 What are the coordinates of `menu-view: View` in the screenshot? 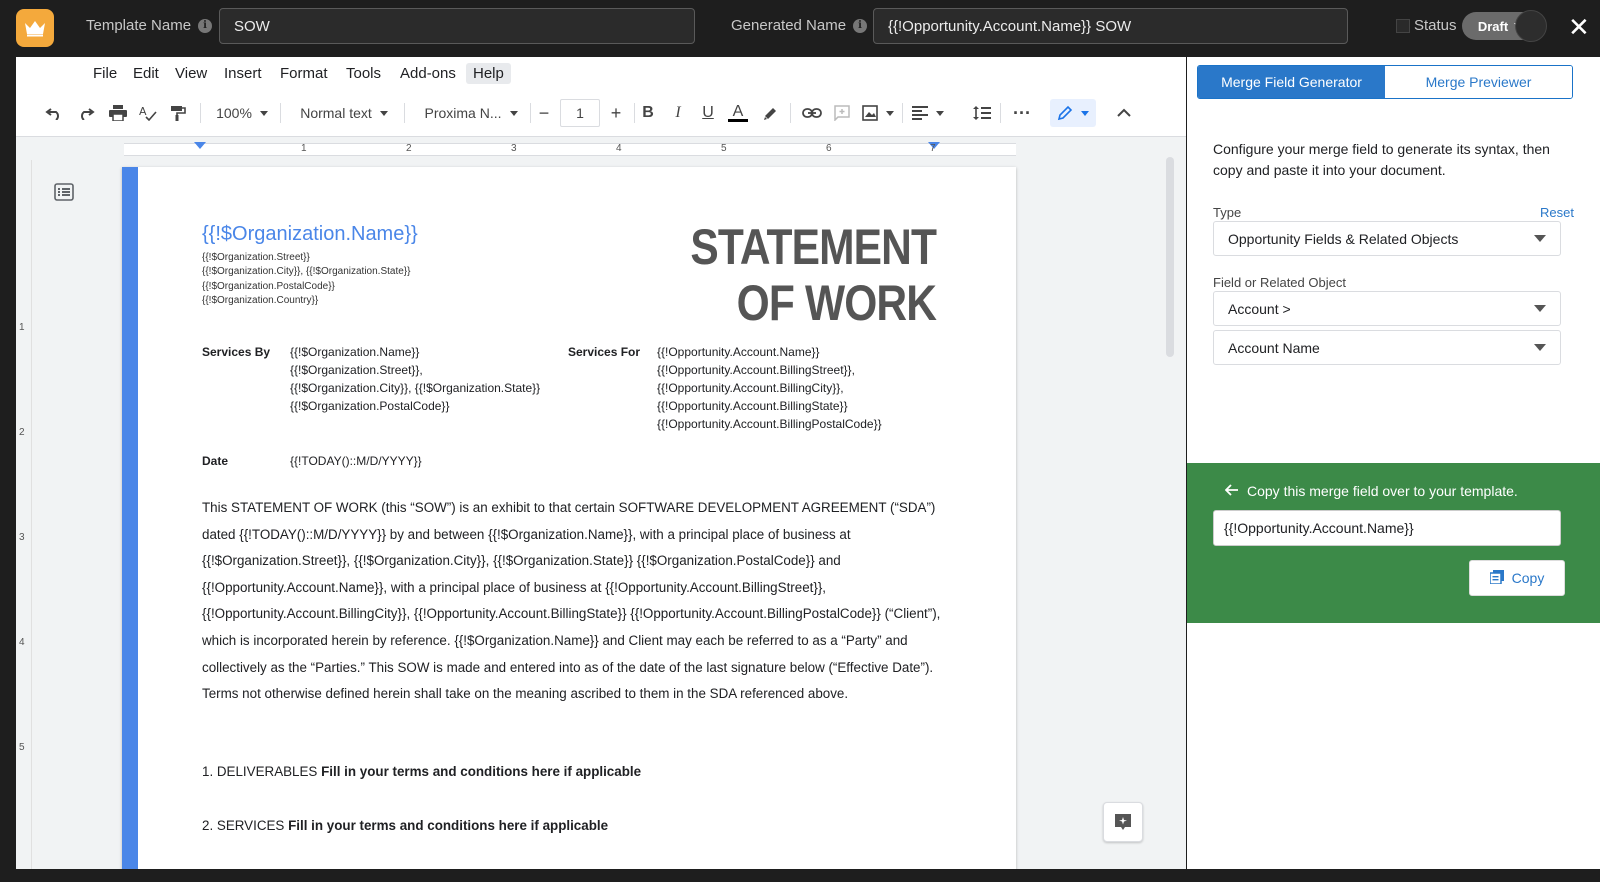 It's located at (191, 73).